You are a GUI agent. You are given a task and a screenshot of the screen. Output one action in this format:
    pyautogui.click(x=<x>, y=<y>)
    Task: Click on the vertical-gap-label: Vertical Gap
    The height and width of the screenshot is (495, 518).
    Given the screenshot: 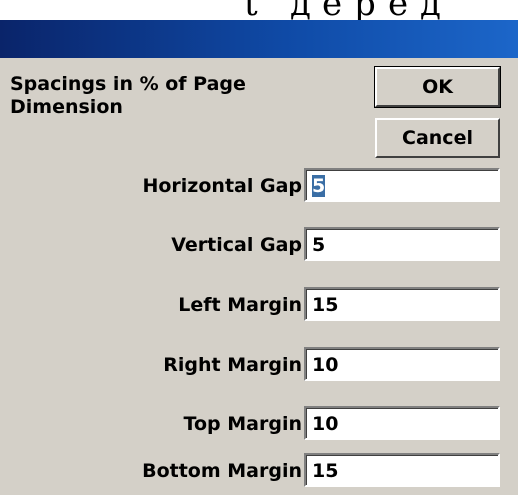 What is the action you would take?
    pyautogui.click(x=236, y=245)
    